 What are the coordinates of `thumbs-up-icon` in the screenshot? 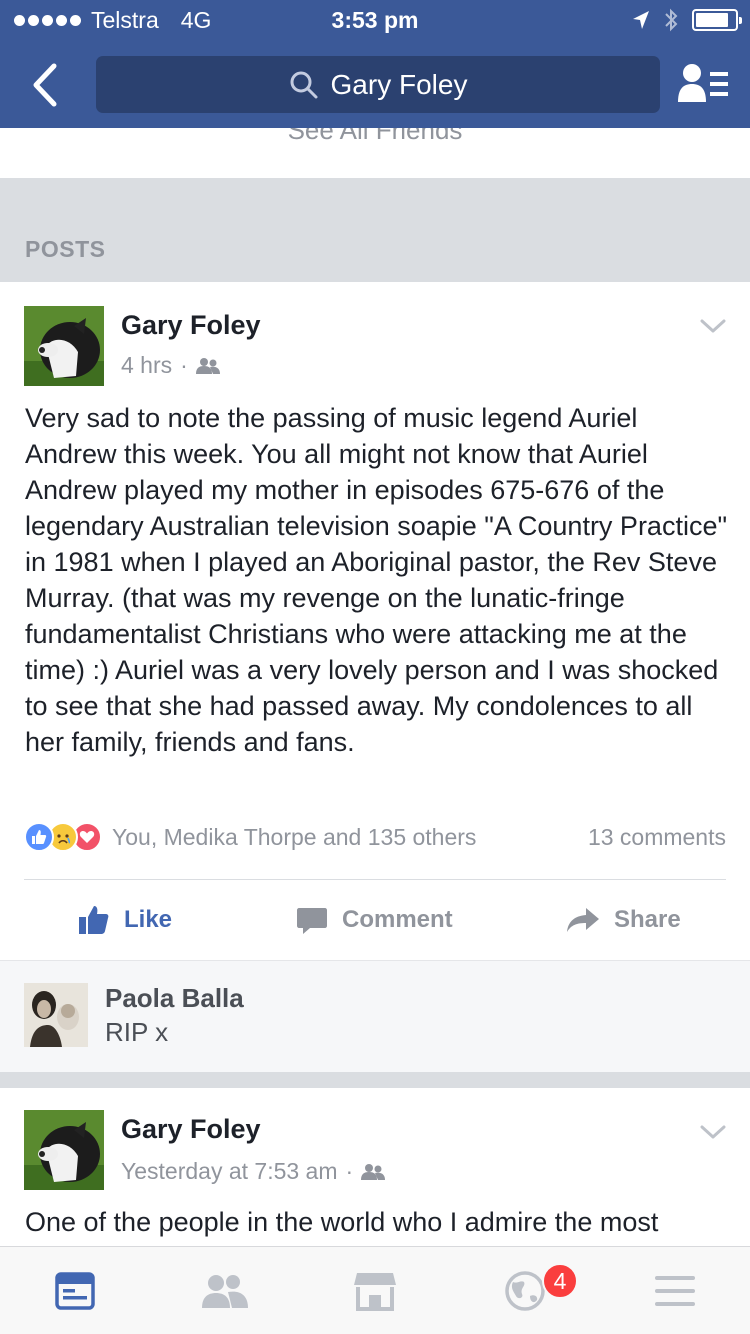 It's located at (94, 920).